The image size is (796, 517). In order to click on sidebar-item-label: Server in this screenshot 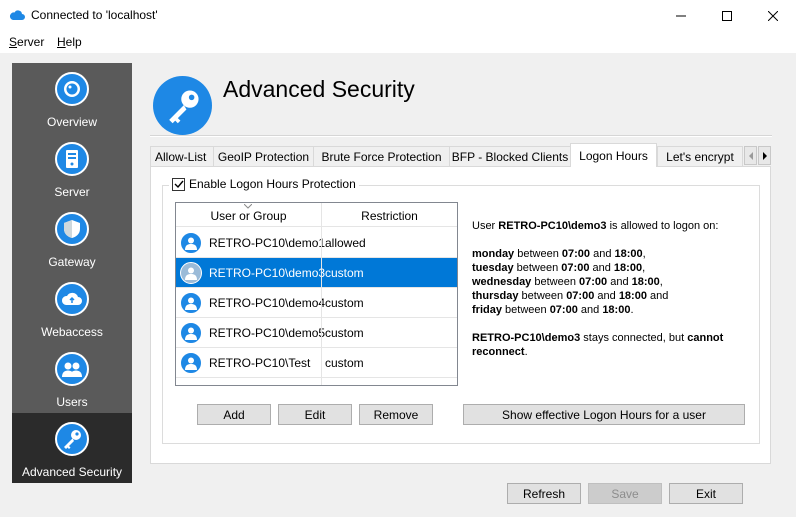, I will do `click(72, 192)`.